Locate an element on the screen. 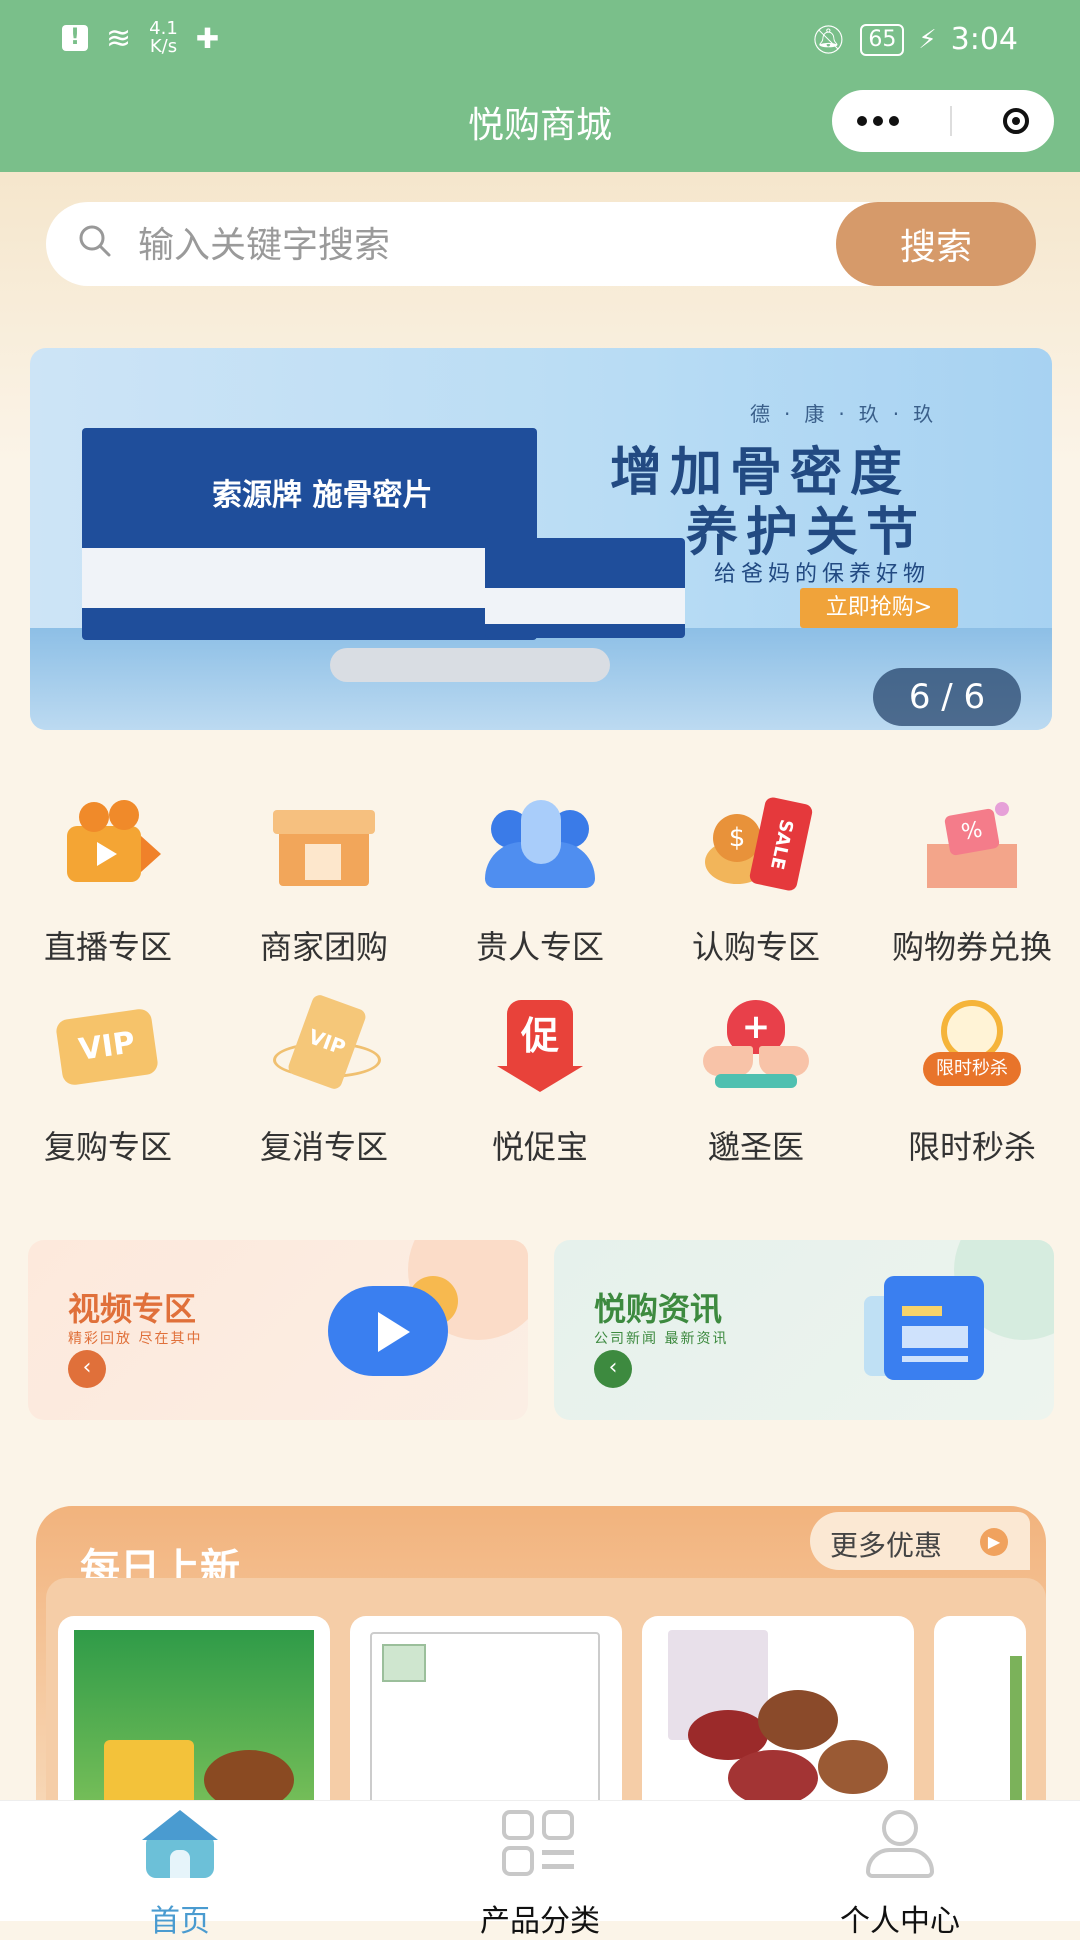 Image resolution: width=1080 pixels, height=1940 pixels. video-zone-card: 视频专区 精彩回放 尽在其中 ‹ is located at coordinates (278, 1330).